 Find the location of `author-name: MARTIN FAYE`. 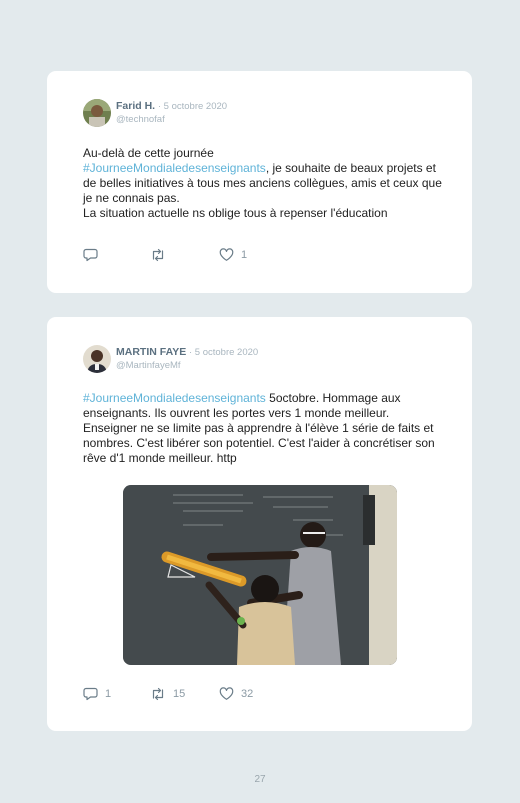

author-name: MARTIN FAYE is located at coordinates (151, 352).